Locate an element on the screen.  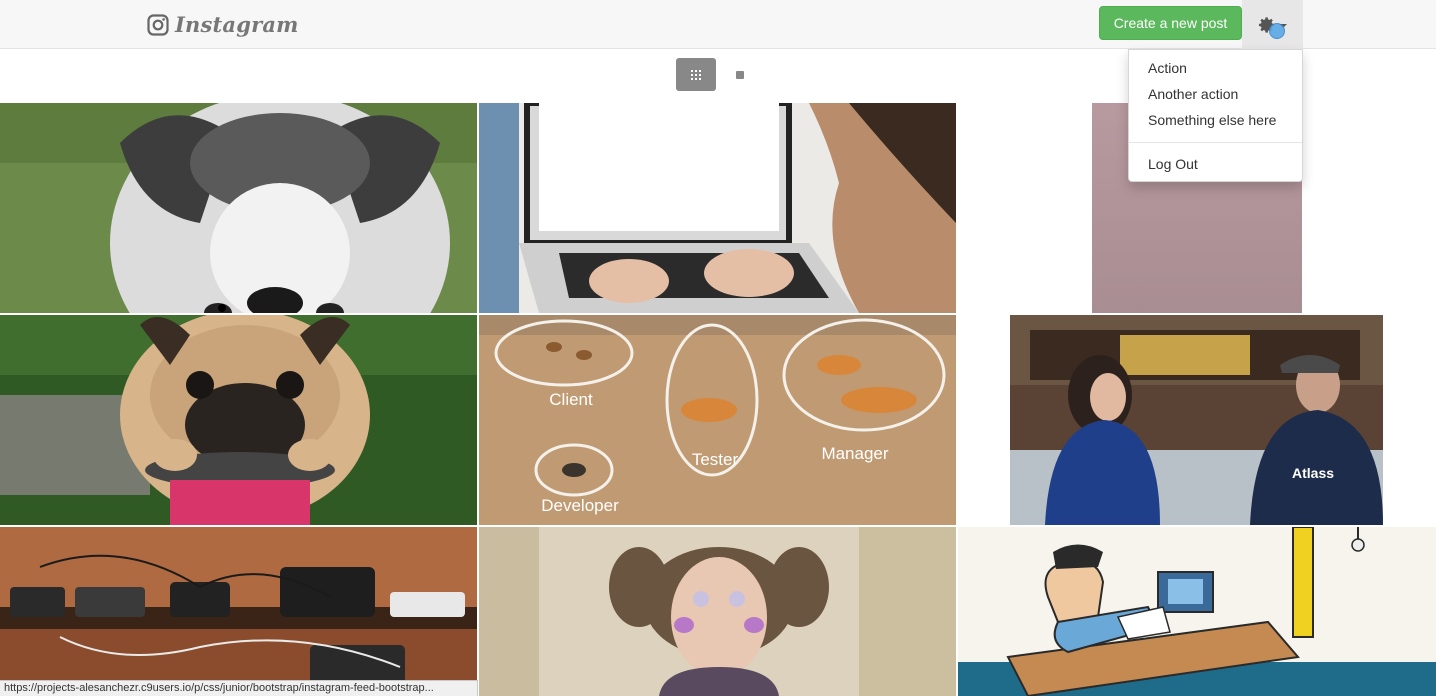
instagram-camera-icon is located at coordinates (158, 24).